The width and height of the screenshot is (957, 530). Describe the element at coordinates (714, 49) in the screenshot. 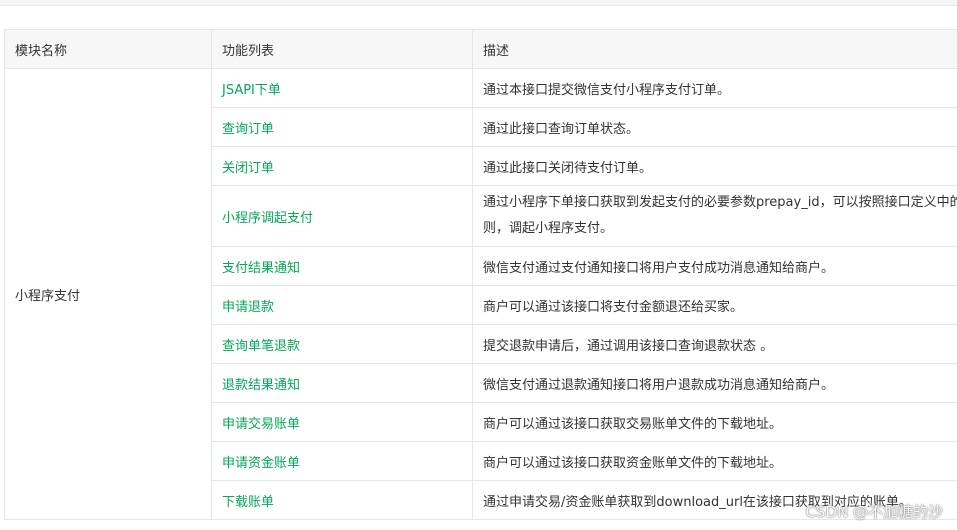

I see `header-description: 描述` at that location.